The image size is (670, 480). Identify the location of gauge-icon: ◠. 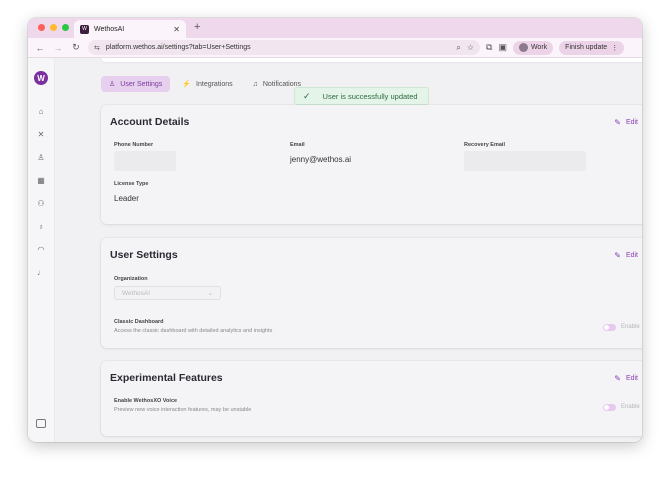
(41, 249).